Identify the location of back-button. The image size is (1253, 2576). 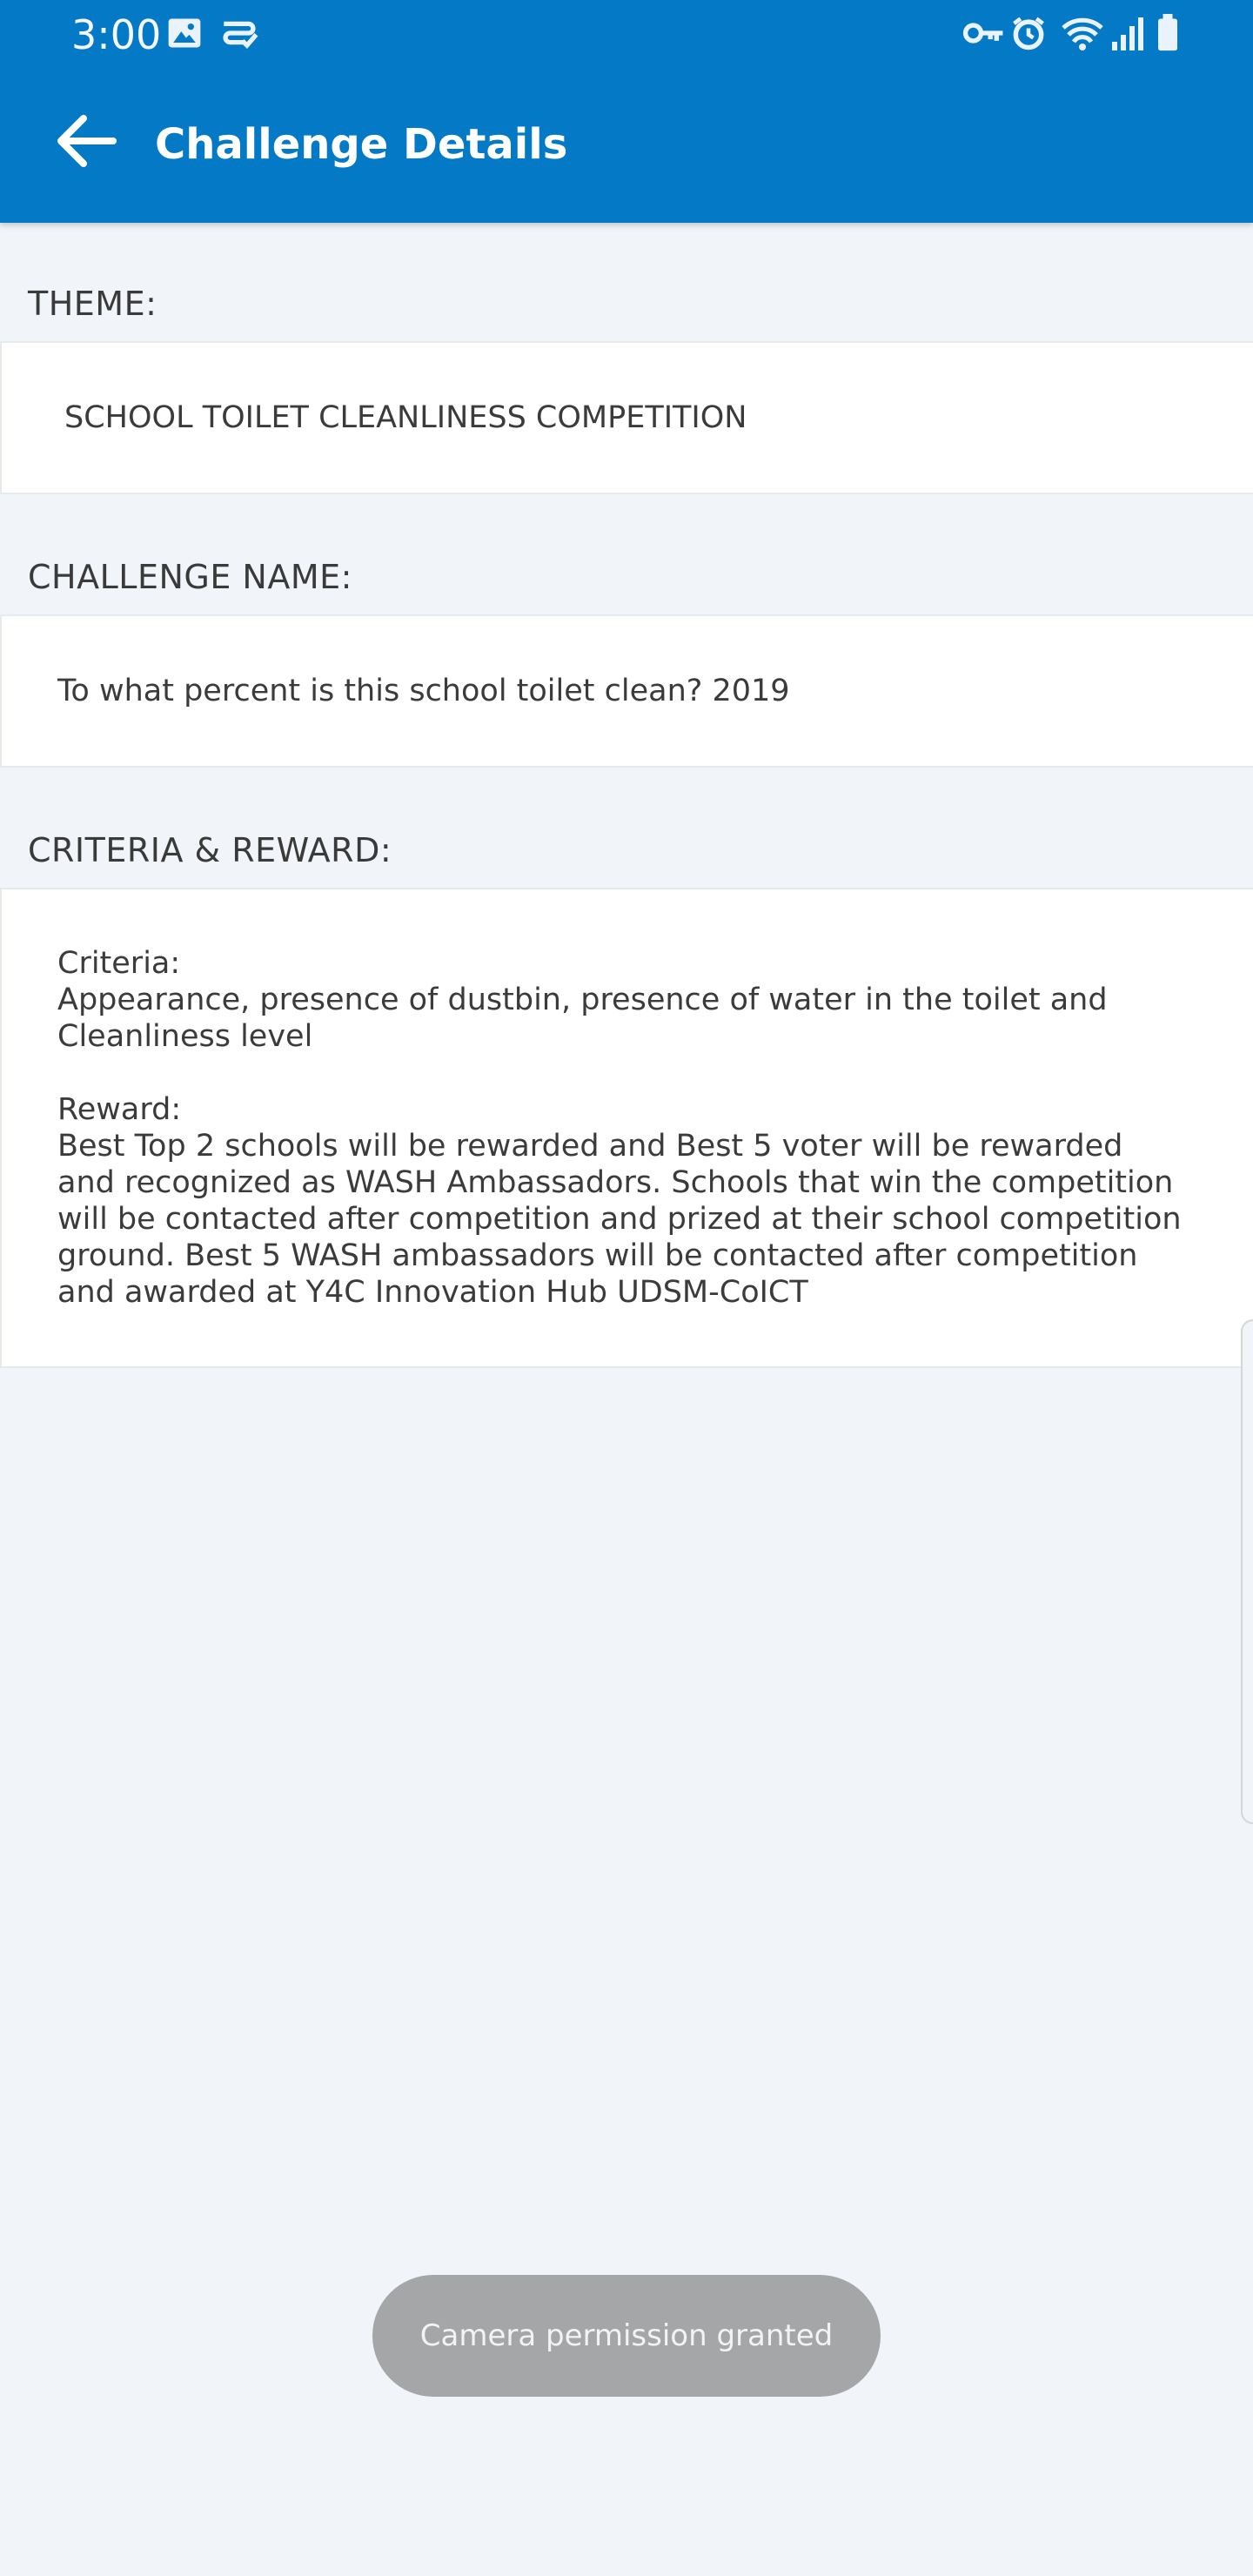
(85, 142).